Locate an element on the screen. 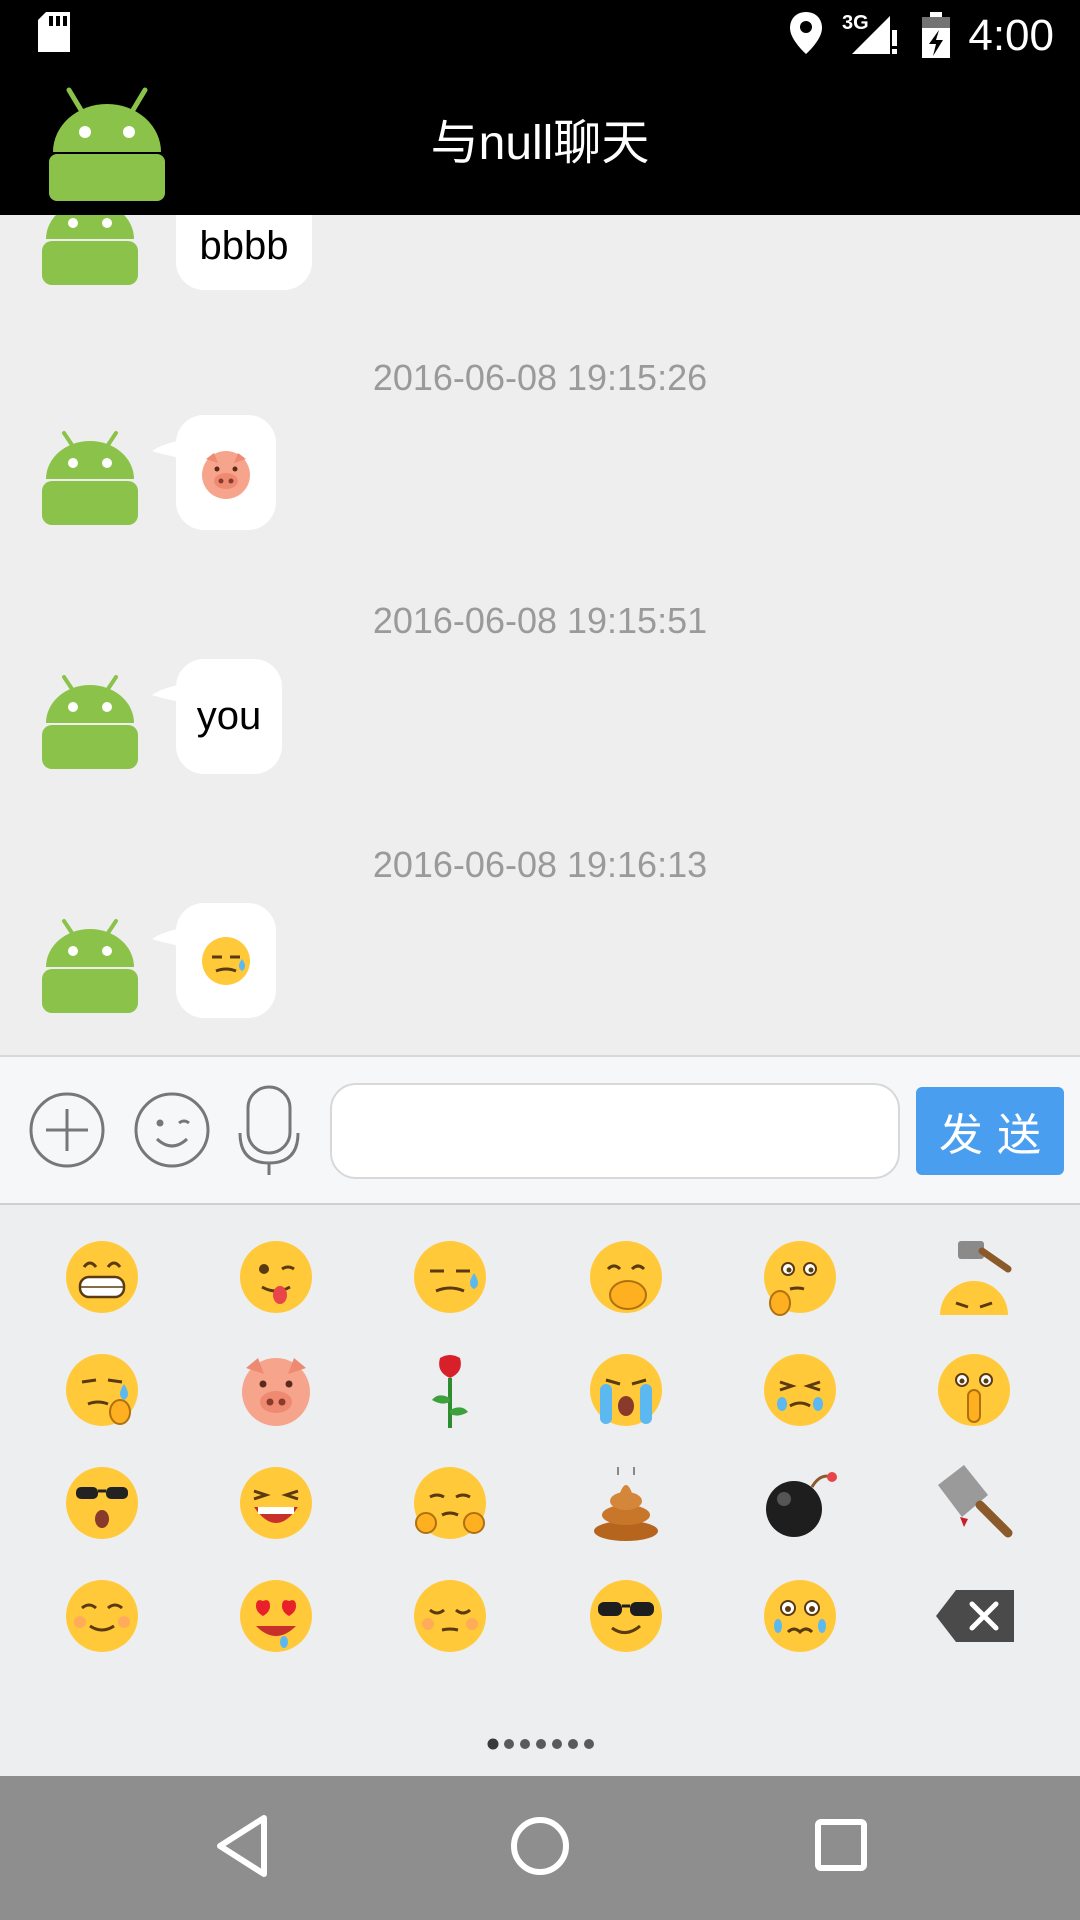 The height and width of the screenshot is (1920, 1080). app-bar: 与null聊天 is located at coordinates (540, 143).